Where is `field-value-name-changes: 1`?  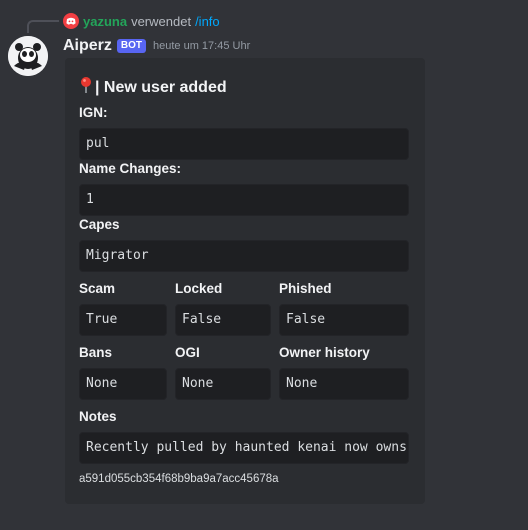
field-value-name-changes: 1 is located at coordinates (244, 200).